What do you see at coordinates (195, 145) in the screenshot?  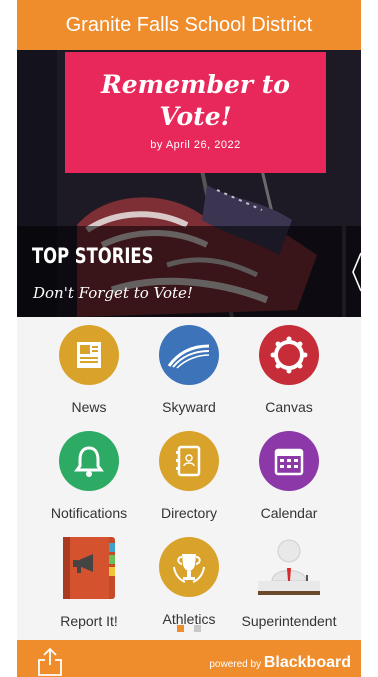 I see `vote-banner-date: by April 26, 2022` at bounding box center [195, 145].